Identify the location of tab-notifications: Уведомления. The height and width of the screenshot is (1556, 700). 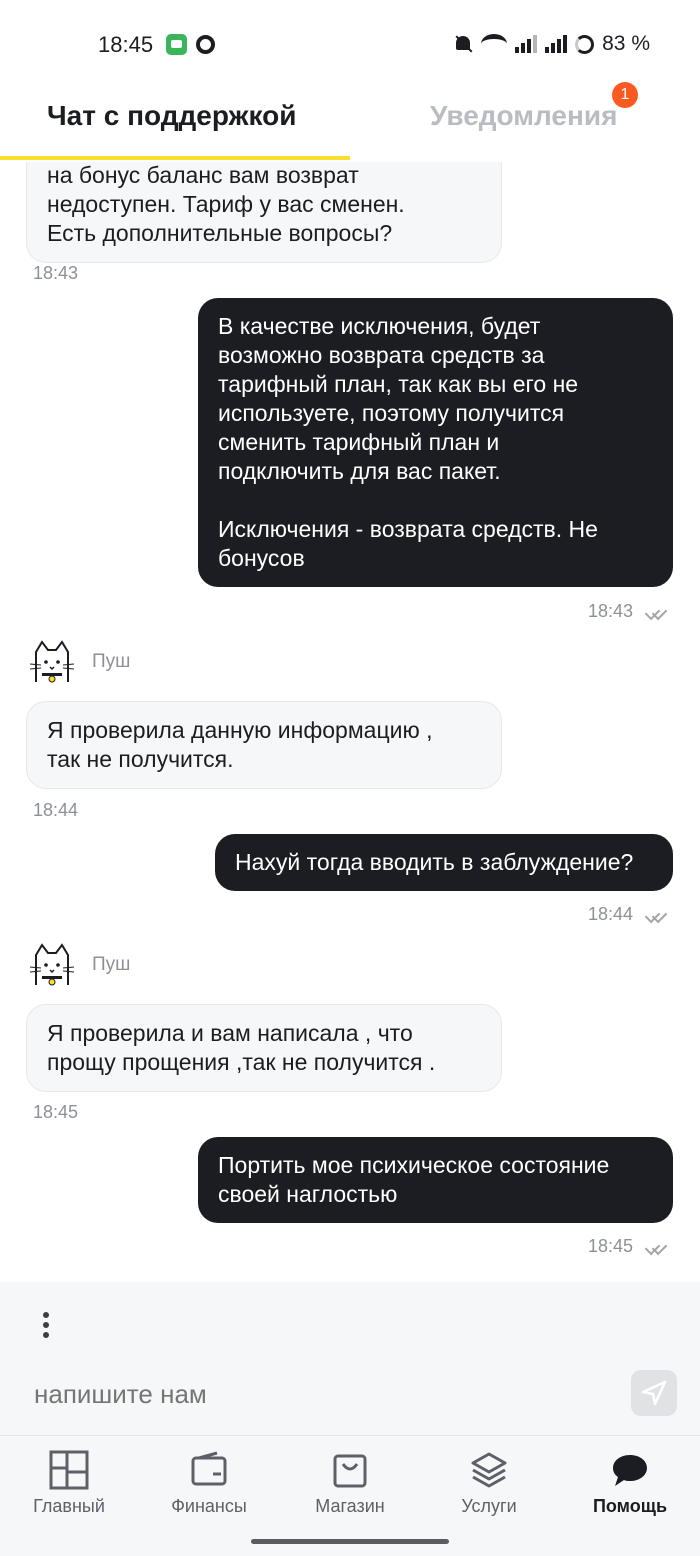
(523, 116).